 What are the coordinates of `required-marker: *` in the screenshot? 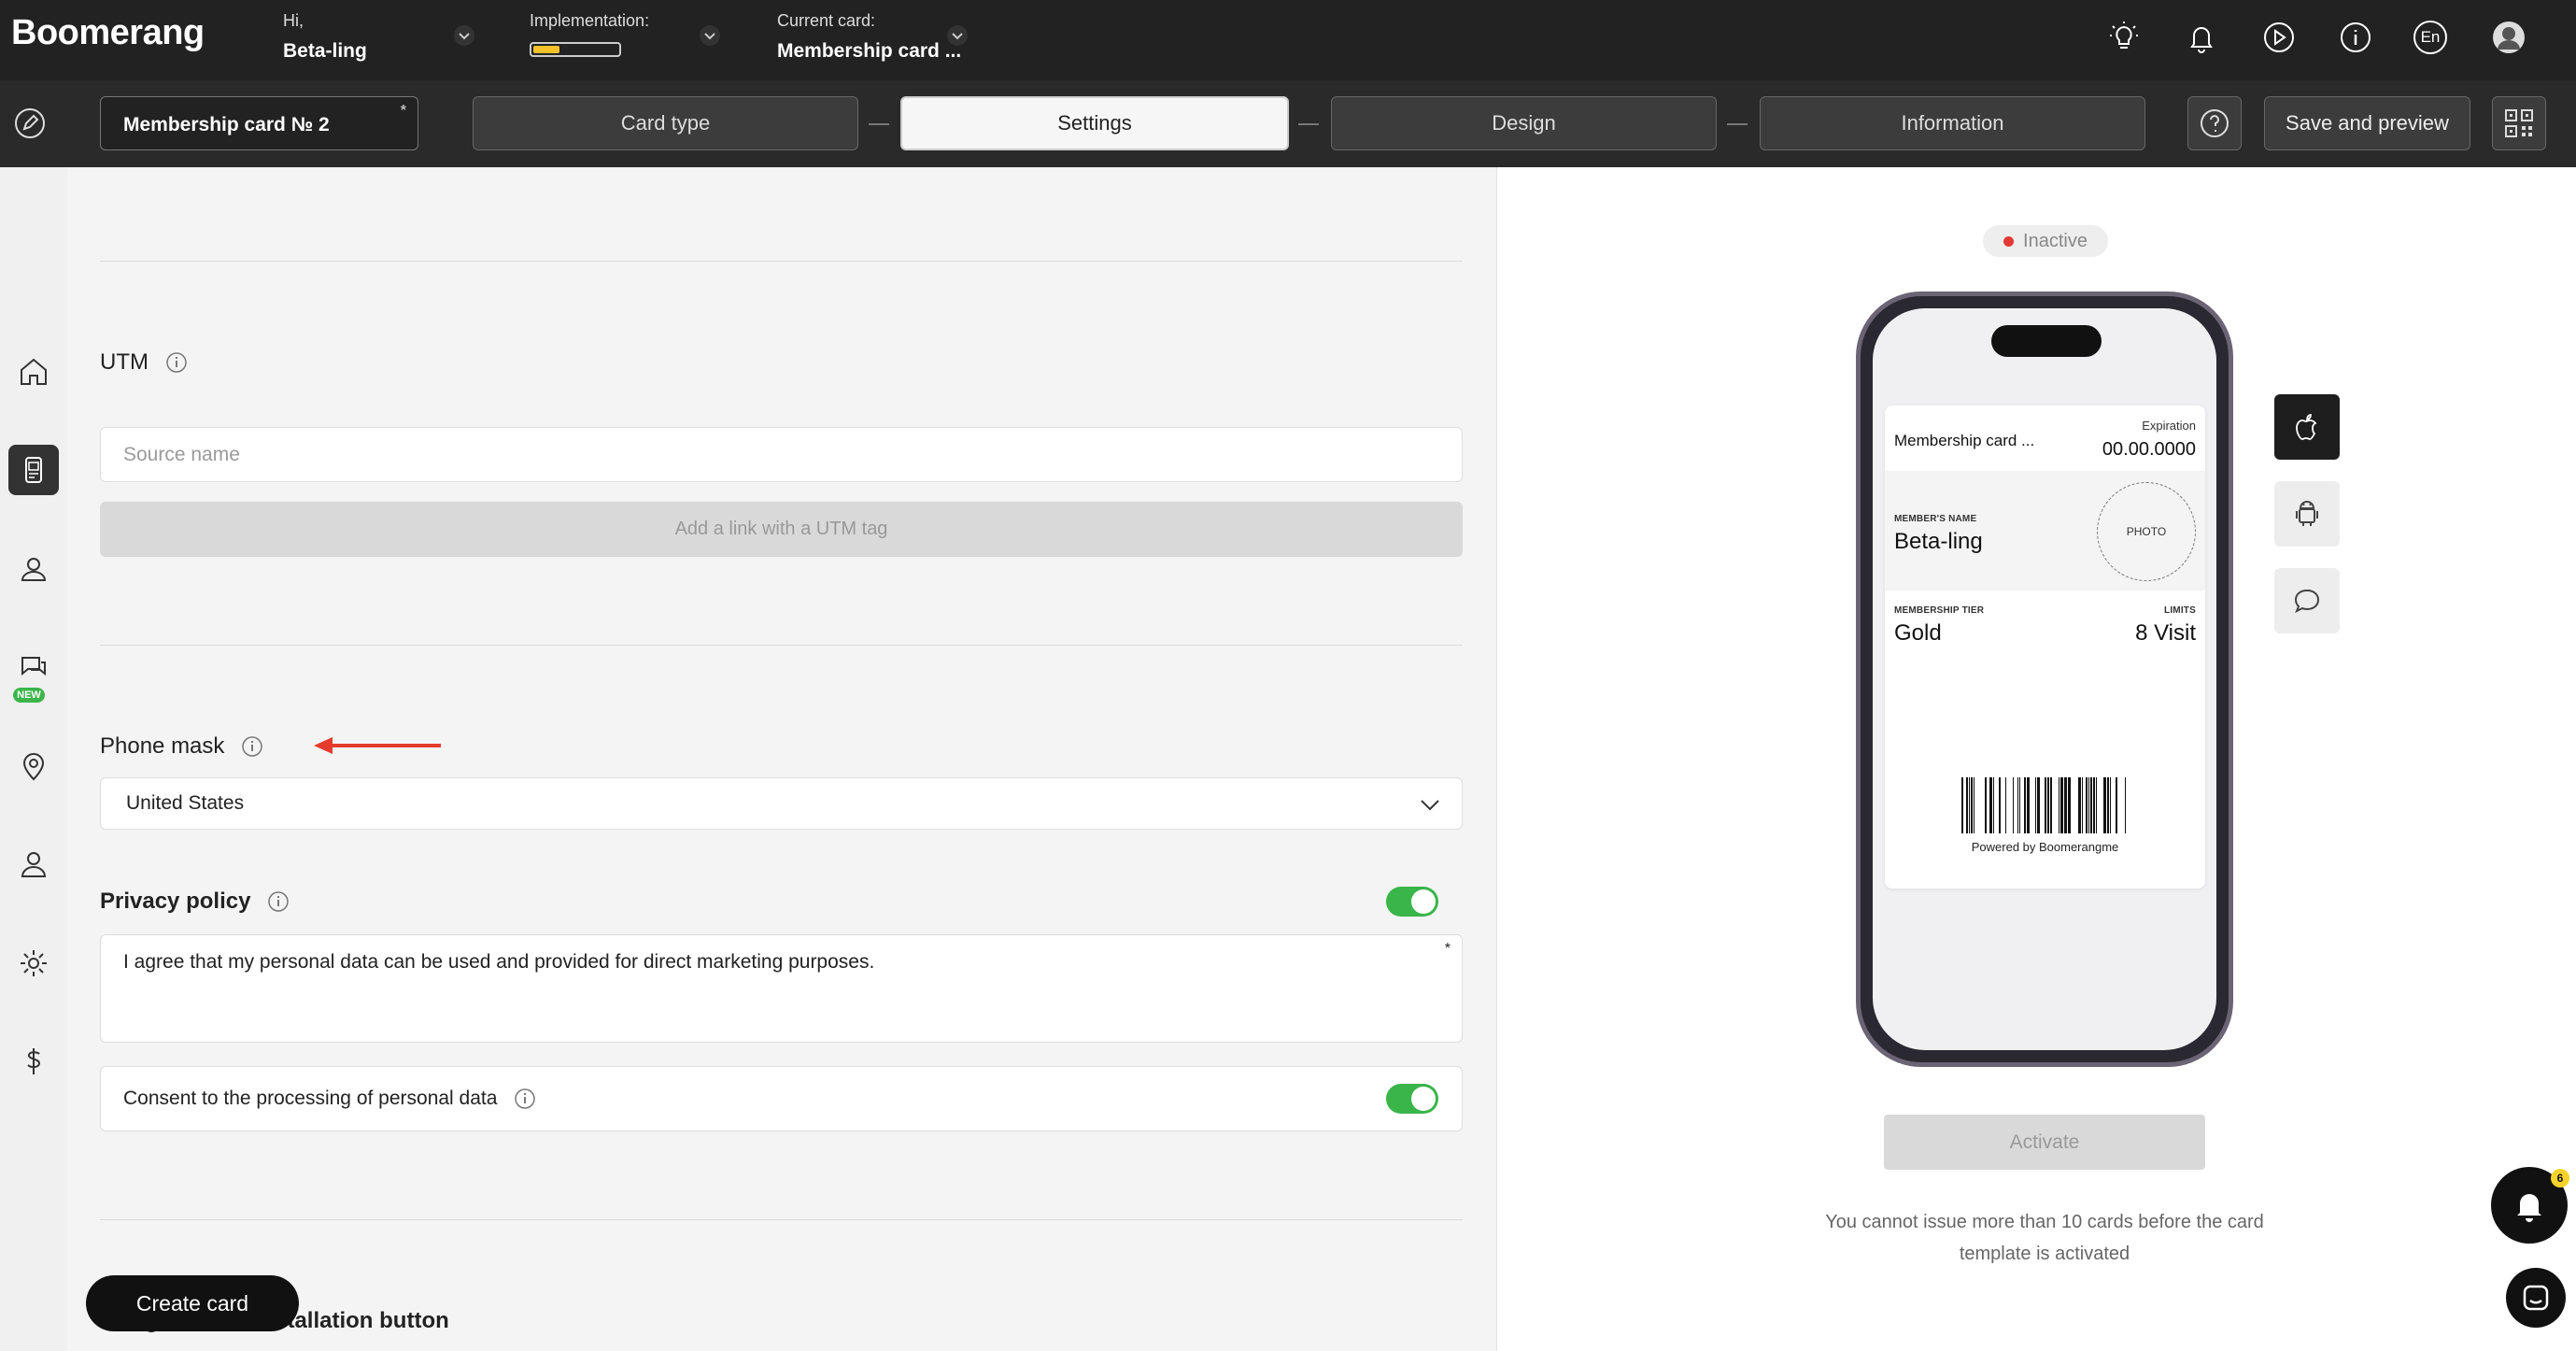 It's located at (403, 111).